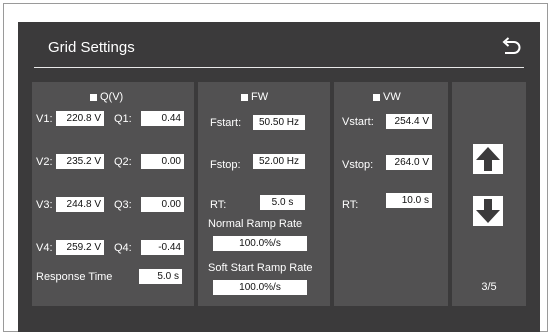 The width and height of the screenshot is (551, 335). I want to click on v2-label: V2:, so click(44, 162).